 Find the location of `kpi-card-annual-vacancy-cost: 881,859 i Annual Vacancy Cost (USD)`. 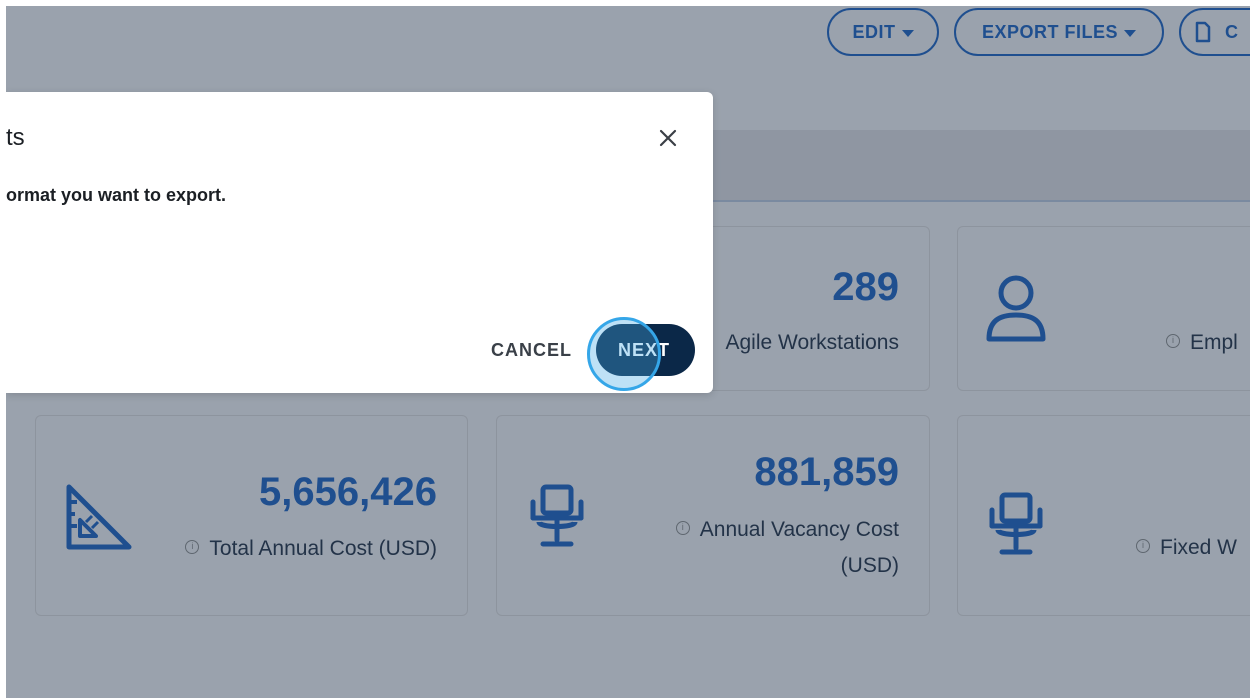

kpi-card-annual-vacancy-cost: 881,859 i Annual Vacancy Cost (USD) is located at coordinates (713, 515).